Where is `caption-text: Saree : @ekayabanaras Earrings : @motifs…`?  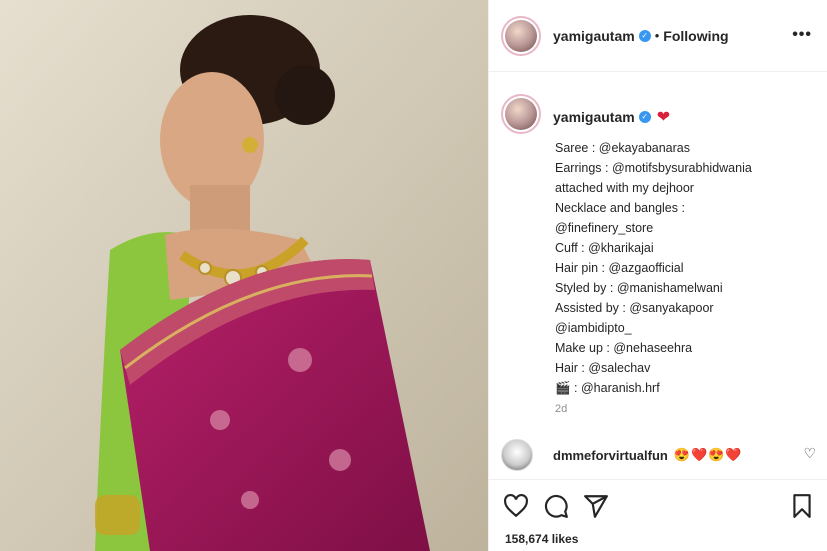
caption-text: Saree : @ekayabanaras Earrings : @motifs… is located at coordinates (686, 268).